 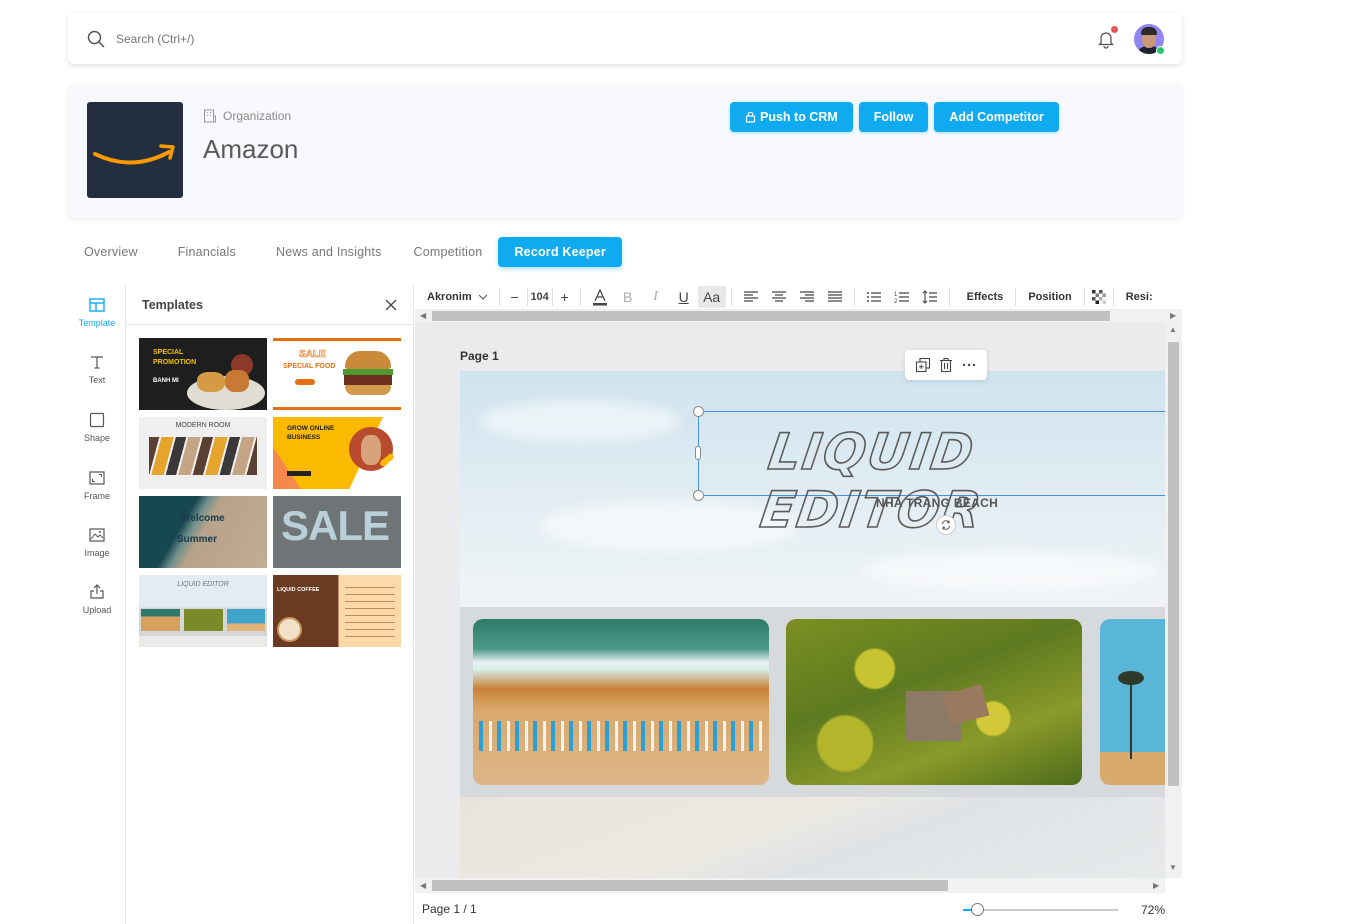 I want to click on search-input, so click(x=316, y=38).